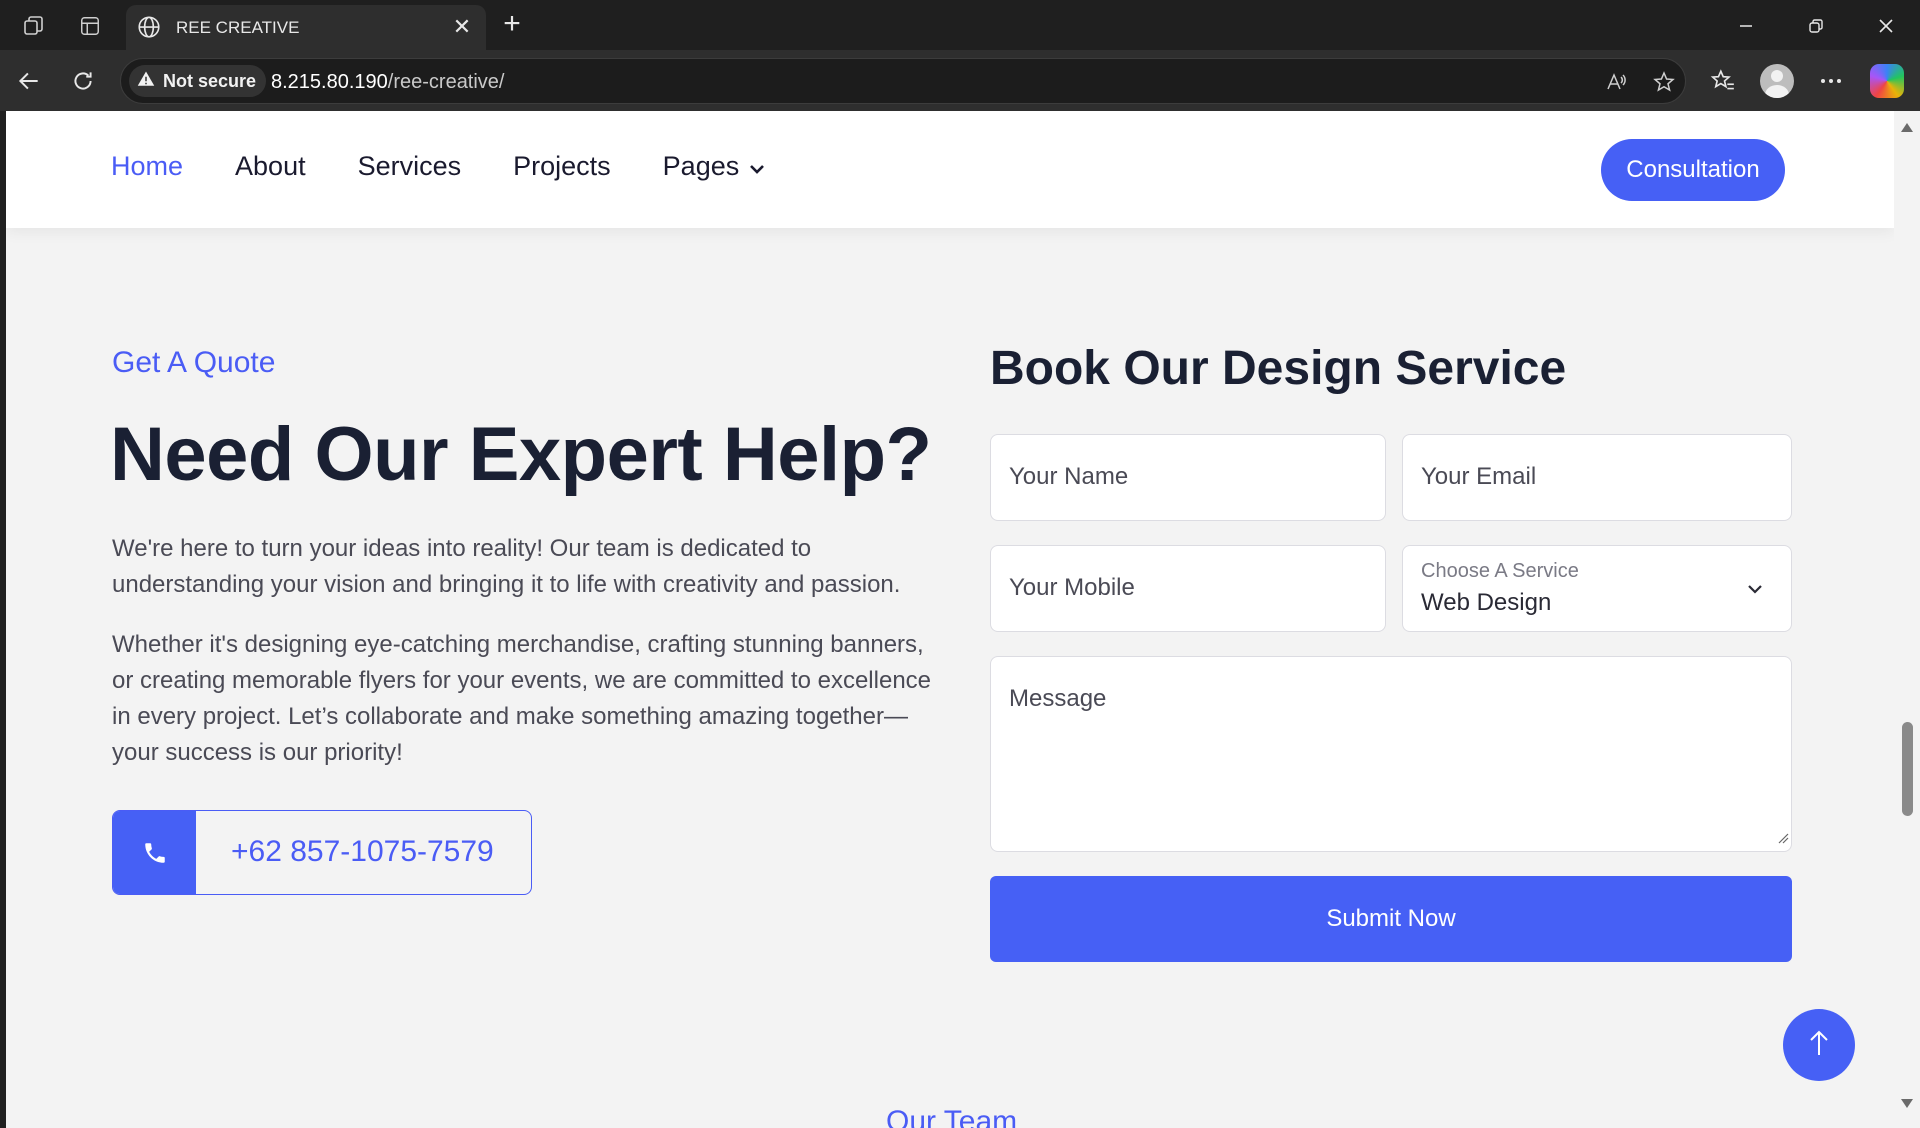 This screenshot has width=1920, height=1128. I want to click on nav-item-services: Services, so click(410, 166).